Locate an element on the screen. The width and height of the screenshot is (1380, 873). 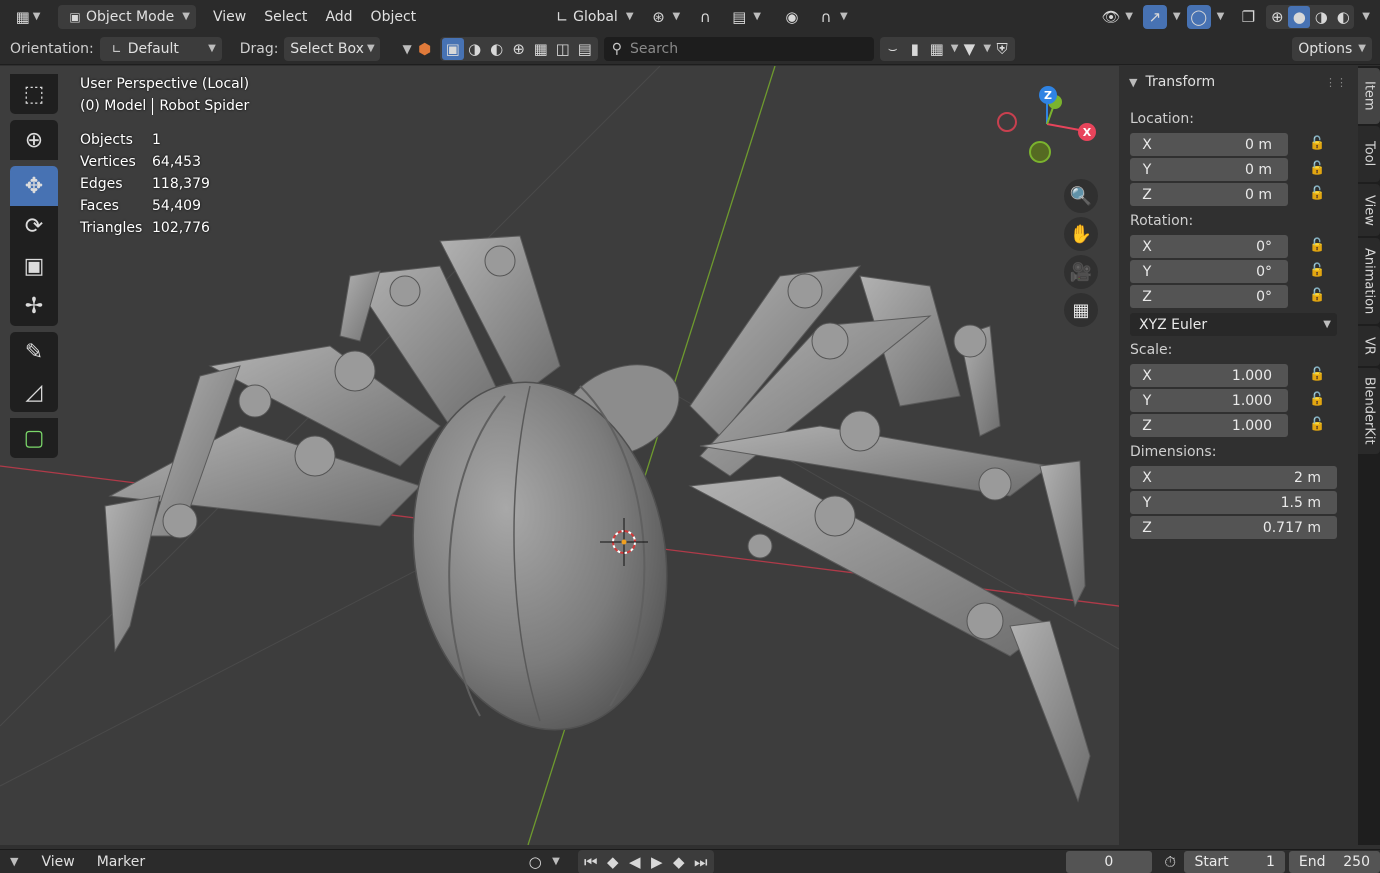
gizmo-chevron-icon: ▼ is located at coordinates (1177, 16).